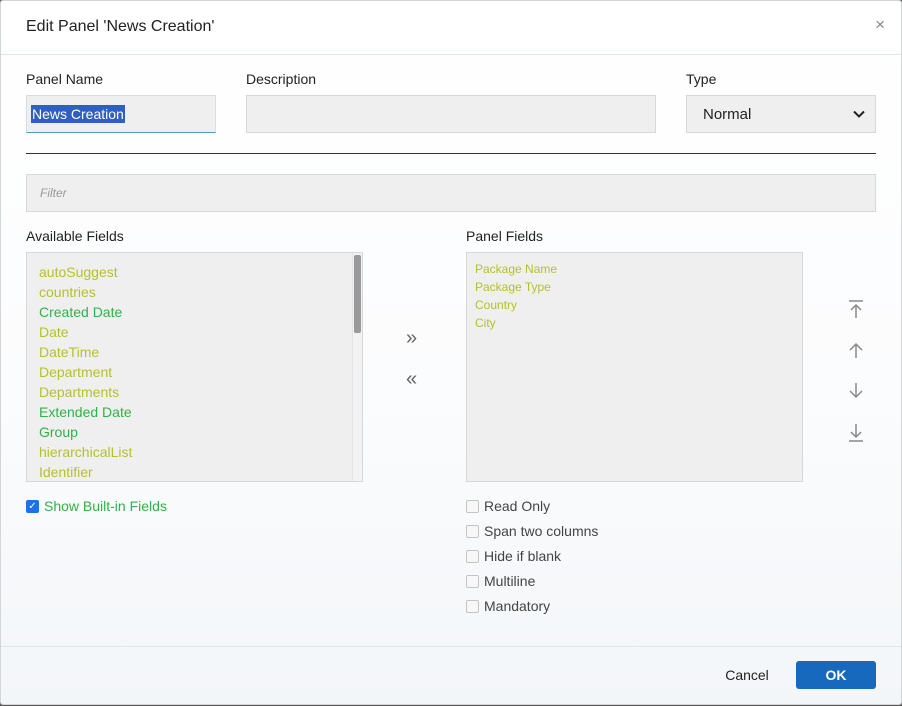 The height and width of the screenshot is (706, 902). I want to click on available-field-item: Created Date, so click(200, 312).